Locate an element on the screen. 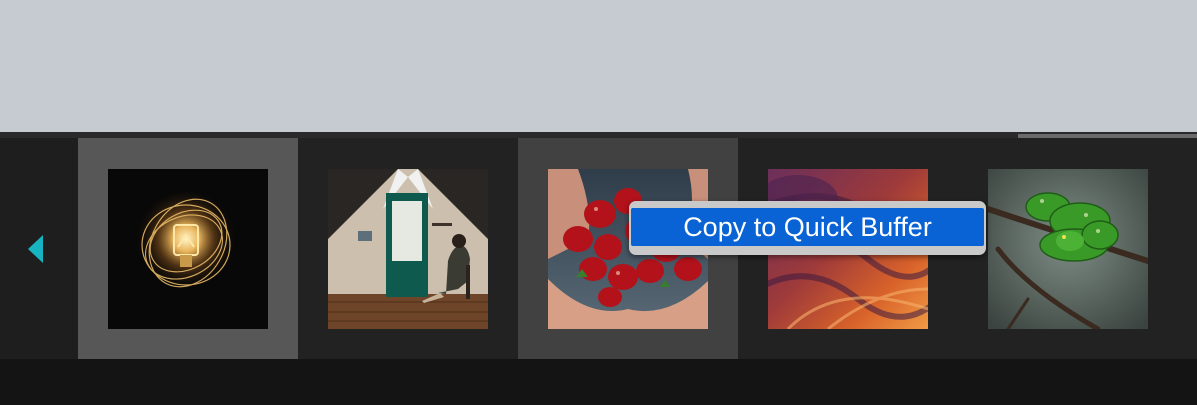 This screenshot has height=405, width=1197. copy-to-quick-buffer-menu-item: Copy to Quick Buffer is located at coordinates (807, 227).